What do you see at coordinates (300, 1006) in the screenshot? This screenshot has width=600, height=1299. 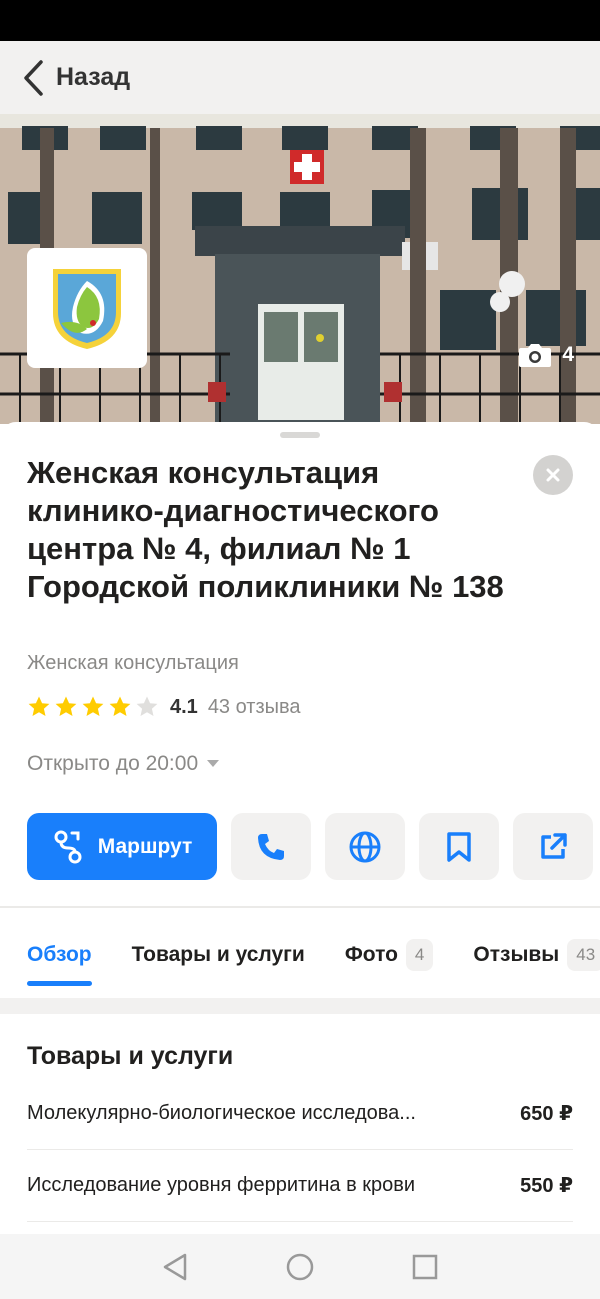 I see `section-gap` at bounding box center [300, 1006].